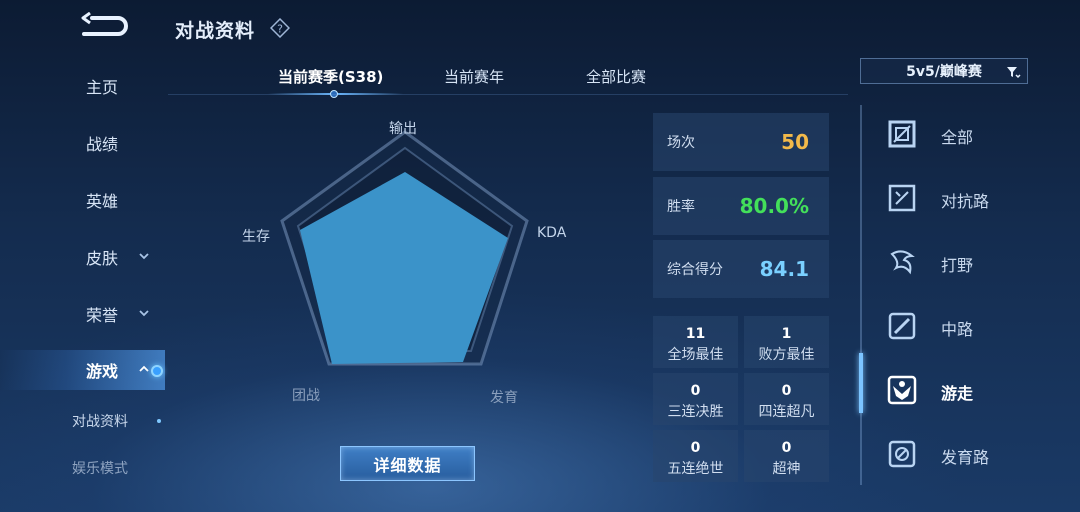 Image resolution: width=1080 pixels, height=512 pixels. I want to click on mid-lane-icon, so click(902, 326).